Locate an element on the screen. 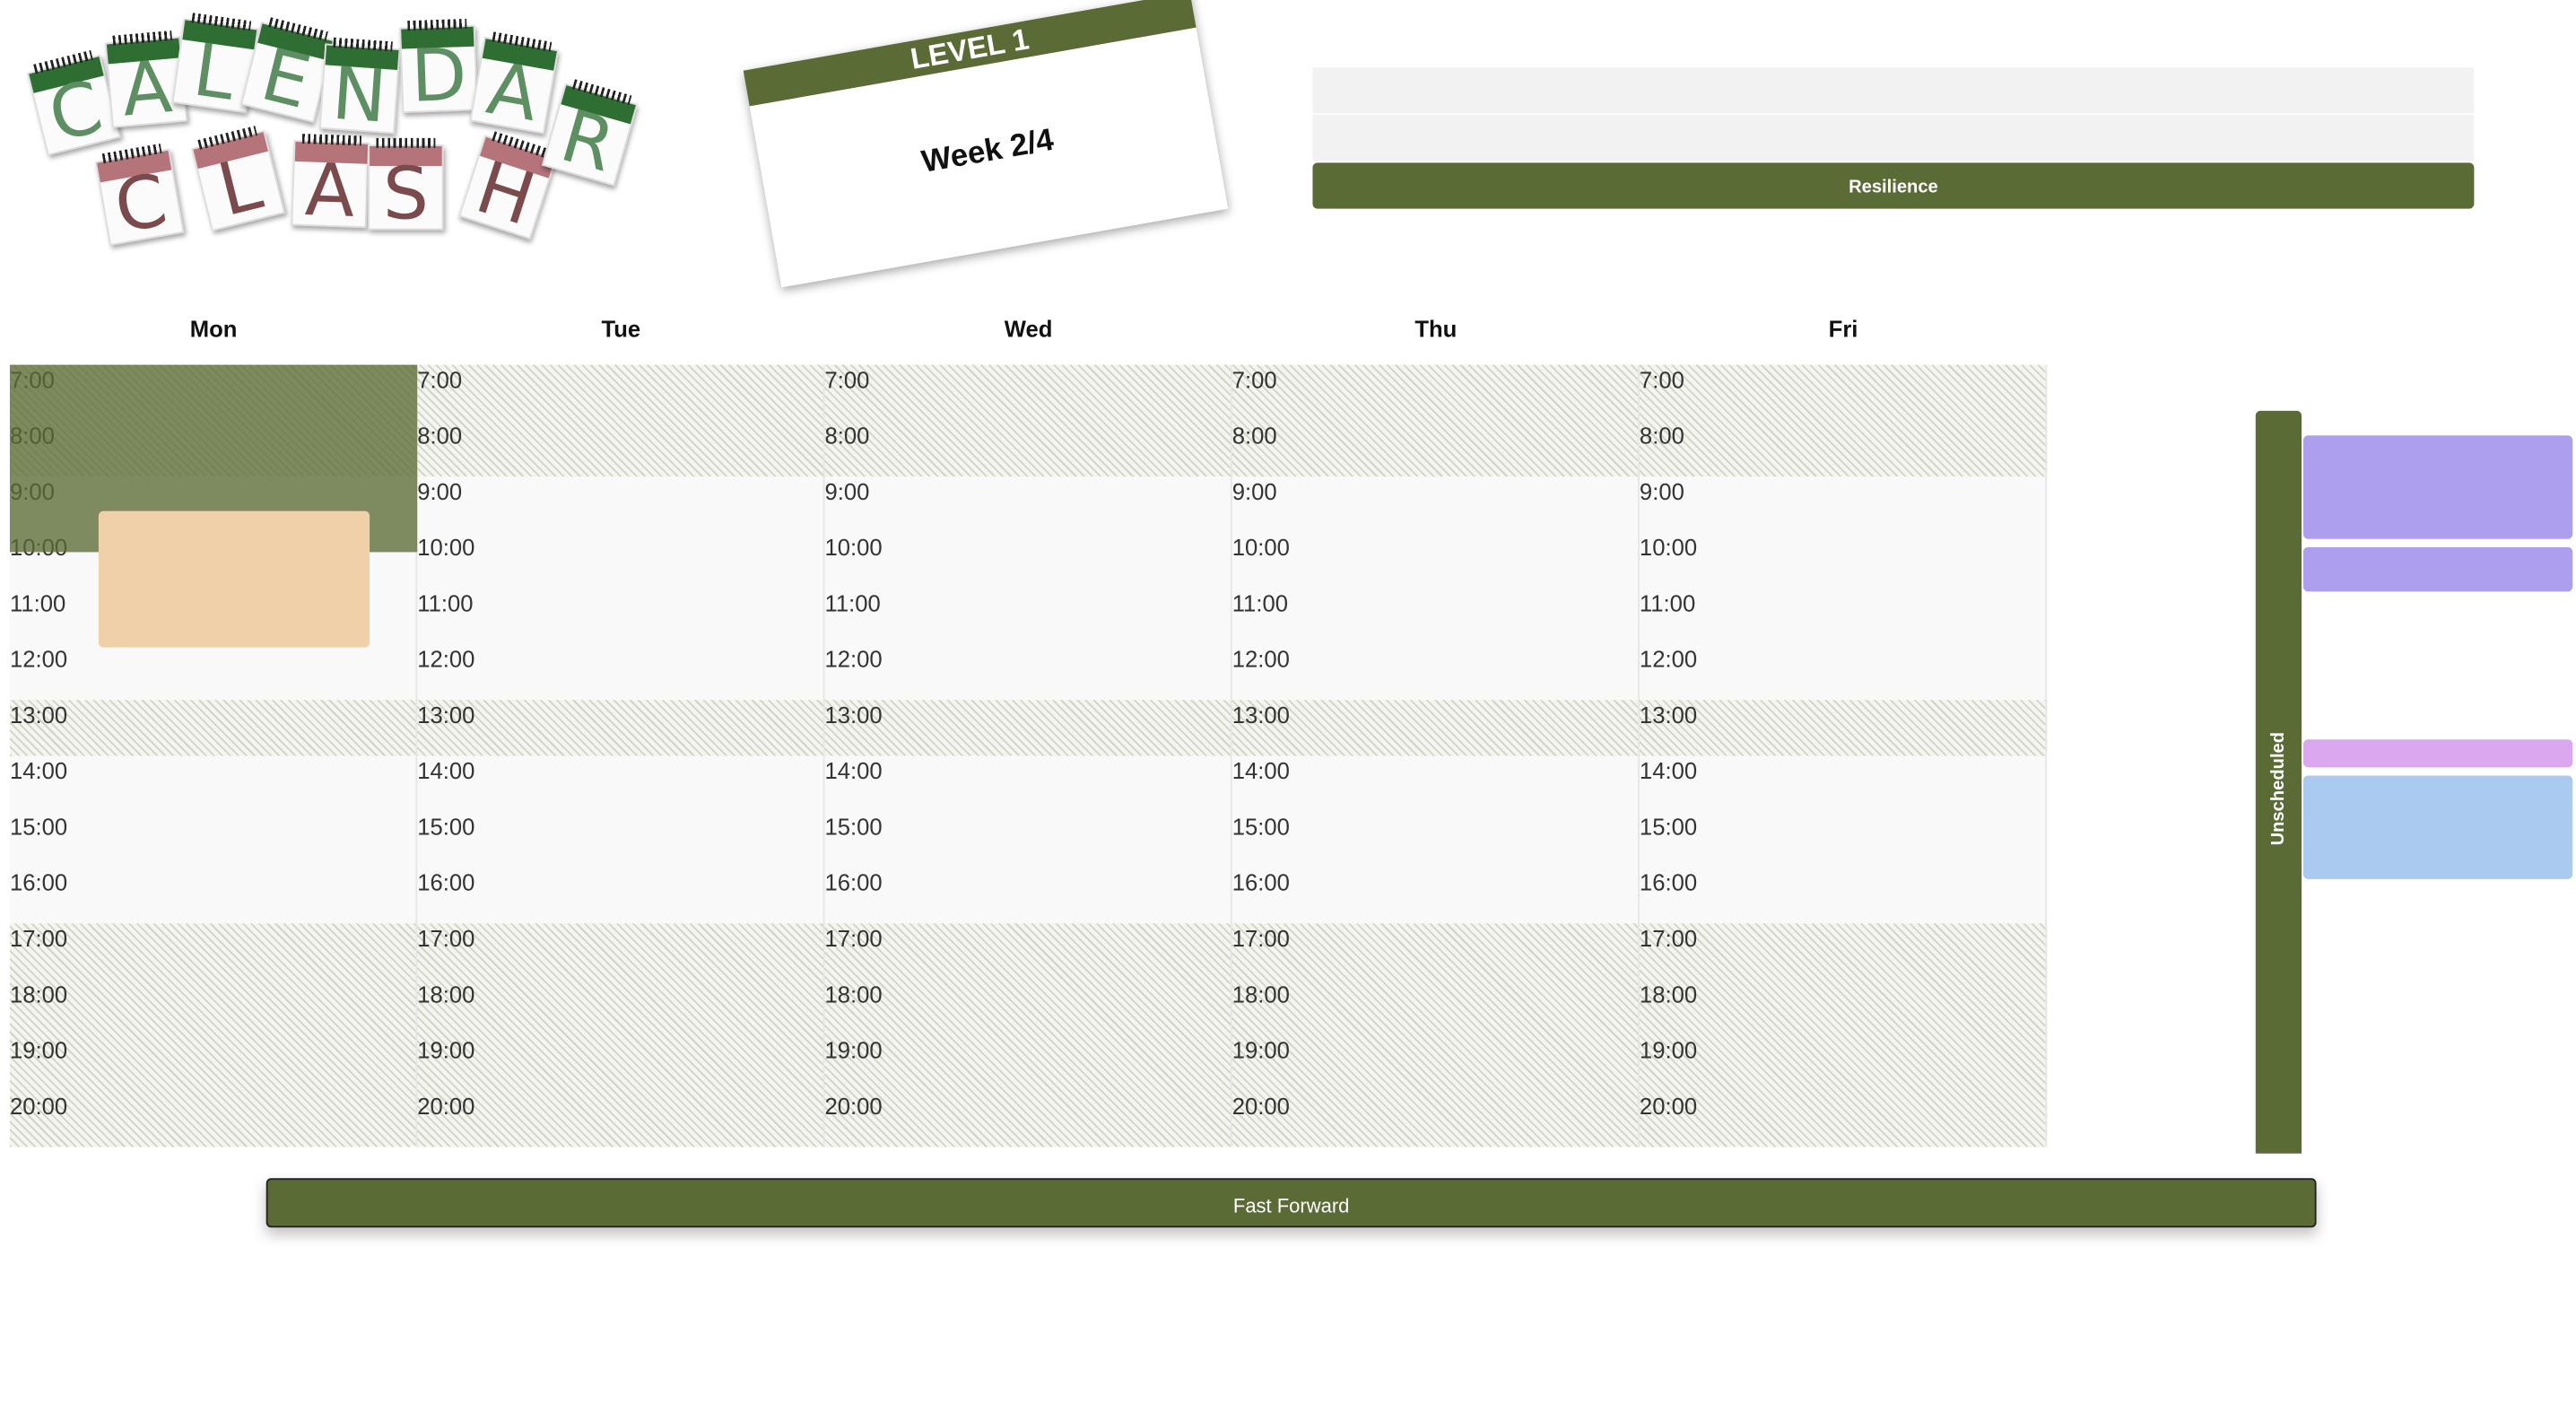 This screenshot has height=1413, width=2576. logo-bottom-letter-tile: S is located at coordinates (406, 187).